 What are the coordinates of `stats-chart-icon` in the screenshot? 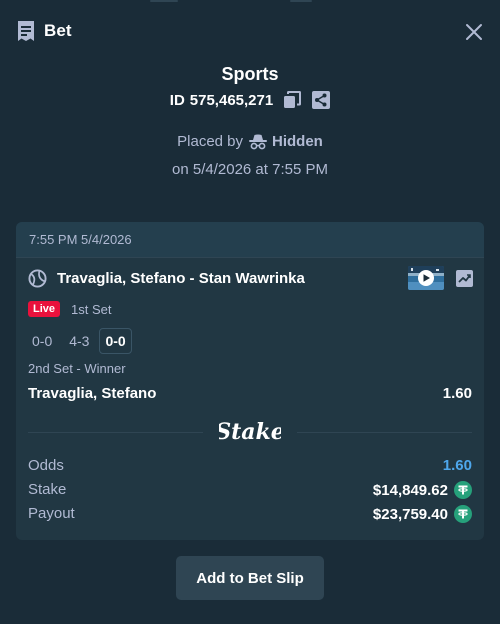 It's located at (464, 278).